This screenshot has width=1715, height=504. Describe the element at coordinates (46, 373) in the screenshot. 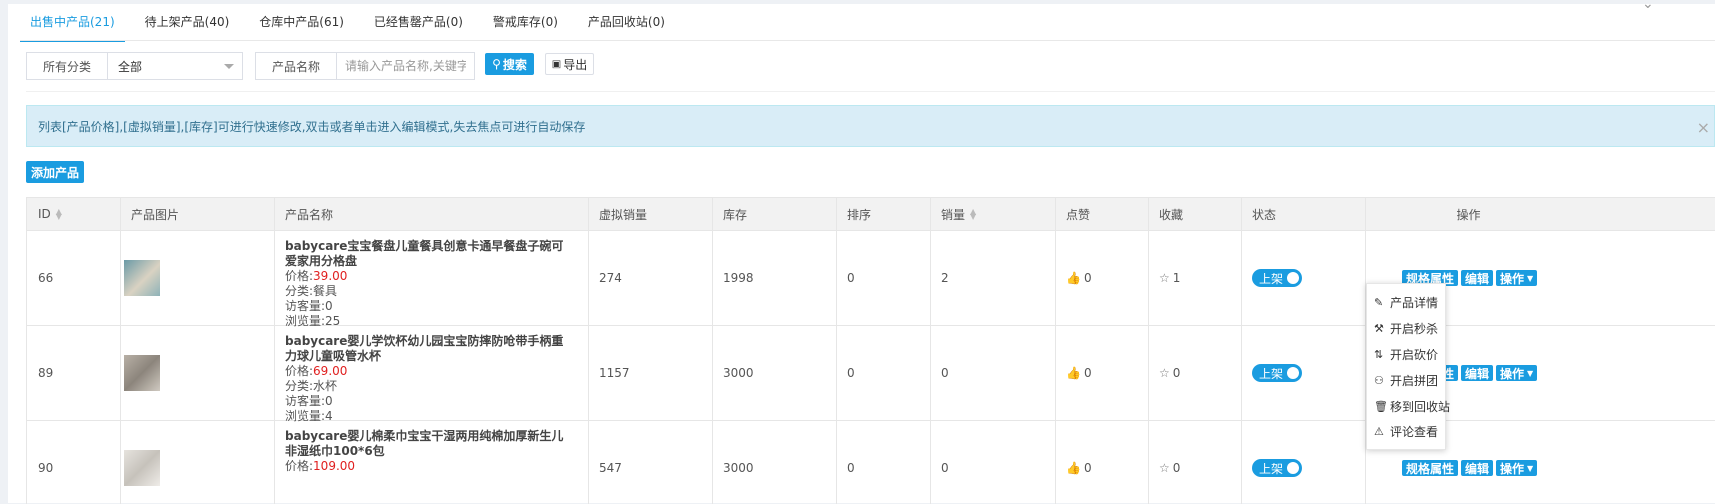

I see `row-id: 89` at that location.